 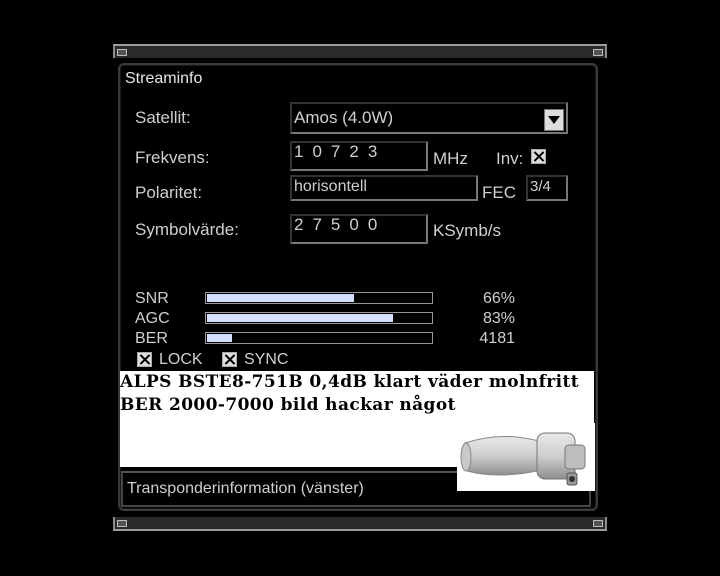 What do you see at coordinates (164, 78) in the screenshot?
I see `window-title: Streaminfo` at bounding box center [164, 78].